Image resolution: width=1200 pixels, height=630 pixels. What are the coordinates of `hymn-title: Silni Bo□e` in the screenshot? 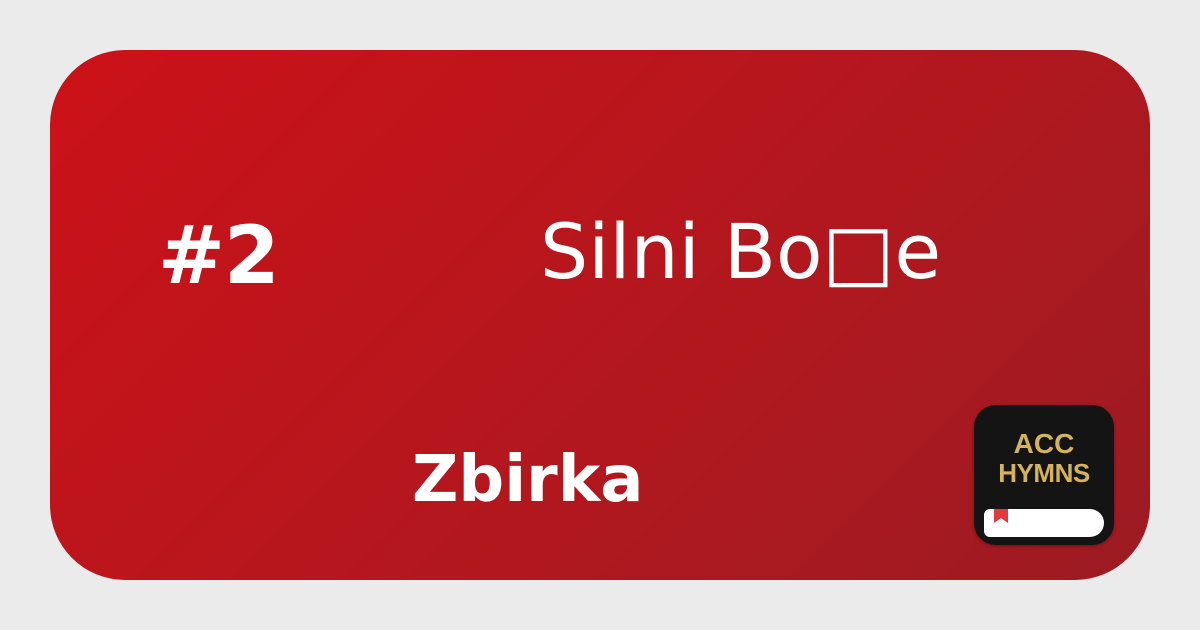 It's located at (741, 251).